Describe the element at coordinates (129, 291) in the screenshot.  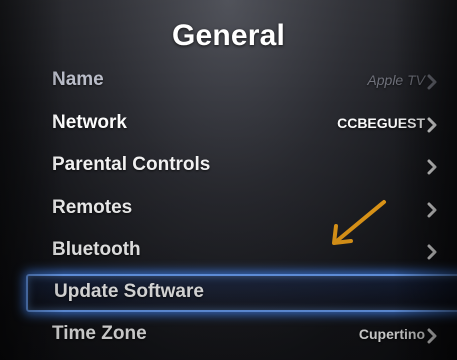
I see `menu-item-label: Update Software` at that location.